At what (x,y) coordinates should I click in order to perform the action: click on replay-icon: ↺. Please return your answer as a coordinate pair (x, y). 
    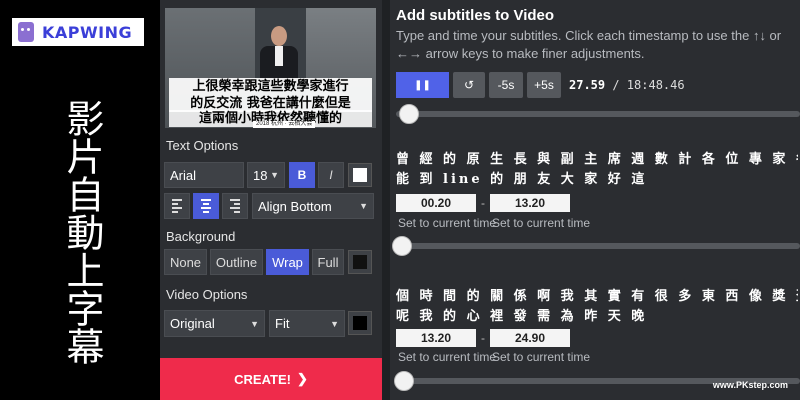
    Looking at the image, I should click on (469, 85).